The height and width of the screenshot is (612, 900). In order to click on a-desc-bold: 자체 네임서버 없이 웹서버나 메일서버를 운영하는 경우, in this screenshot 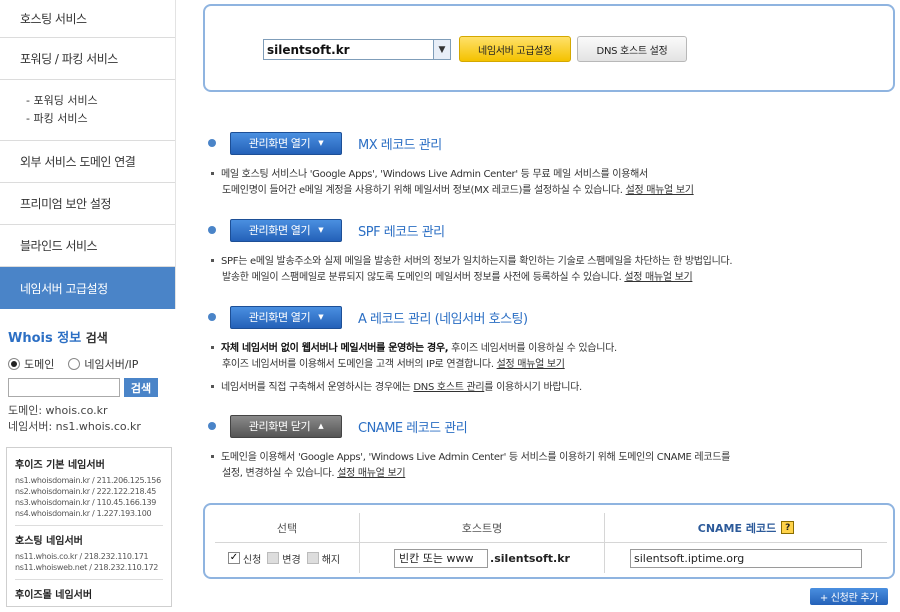, I will do `click(335, 348)`.